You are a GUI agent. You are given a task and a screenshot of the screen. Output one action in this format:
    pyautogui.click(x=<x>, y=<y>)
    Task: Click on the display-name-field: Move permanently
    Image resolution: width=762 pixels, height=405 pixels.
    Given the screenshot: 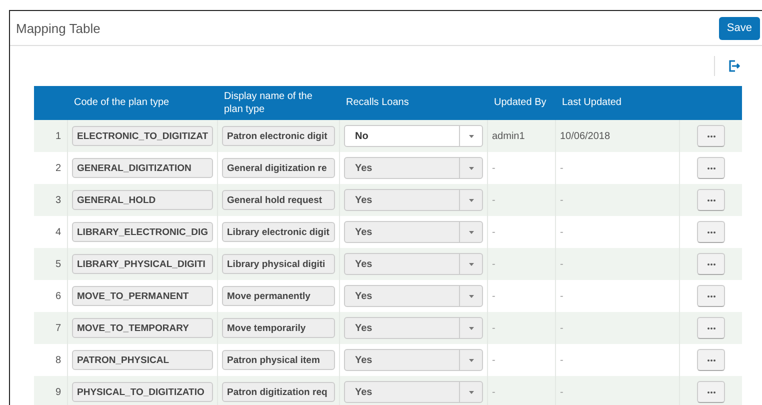 What is the action you would take?
    pyautogui.click(x=278, y=296)
    